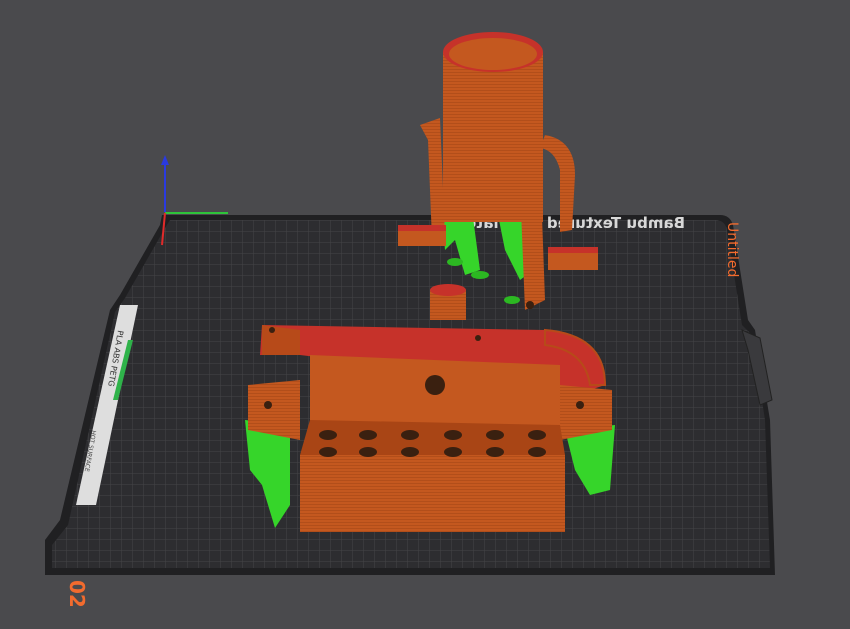 The width and height of the screenshot is (850, 629). Describe the element at coordinates (432, 493) in the screenshot. I see `tray-front-wall` at that location.